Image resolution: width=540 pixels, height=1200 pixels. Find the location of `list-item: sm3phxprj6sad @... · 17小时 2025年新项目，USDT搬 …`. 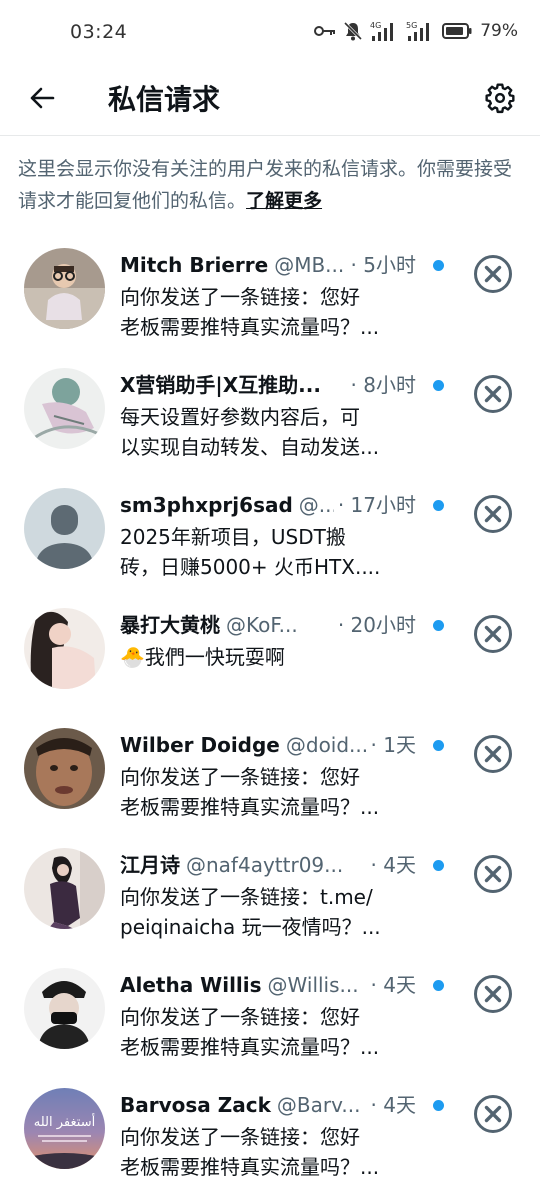

list-item: sm3phxprj6sad @... · 17小时 2025年新项目，USDT搬 … is located at coordinates (270, 536).